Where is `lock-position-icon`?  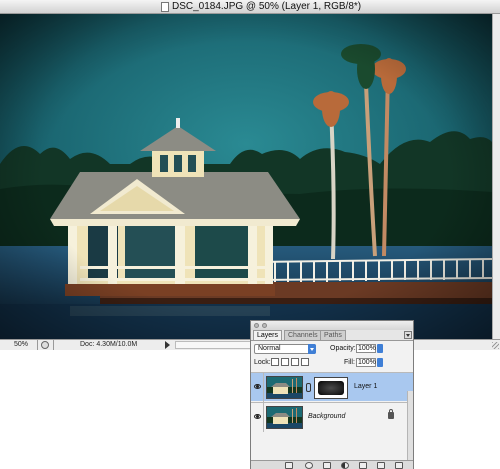 lock-position-icon is located at coordinates (295, 362).